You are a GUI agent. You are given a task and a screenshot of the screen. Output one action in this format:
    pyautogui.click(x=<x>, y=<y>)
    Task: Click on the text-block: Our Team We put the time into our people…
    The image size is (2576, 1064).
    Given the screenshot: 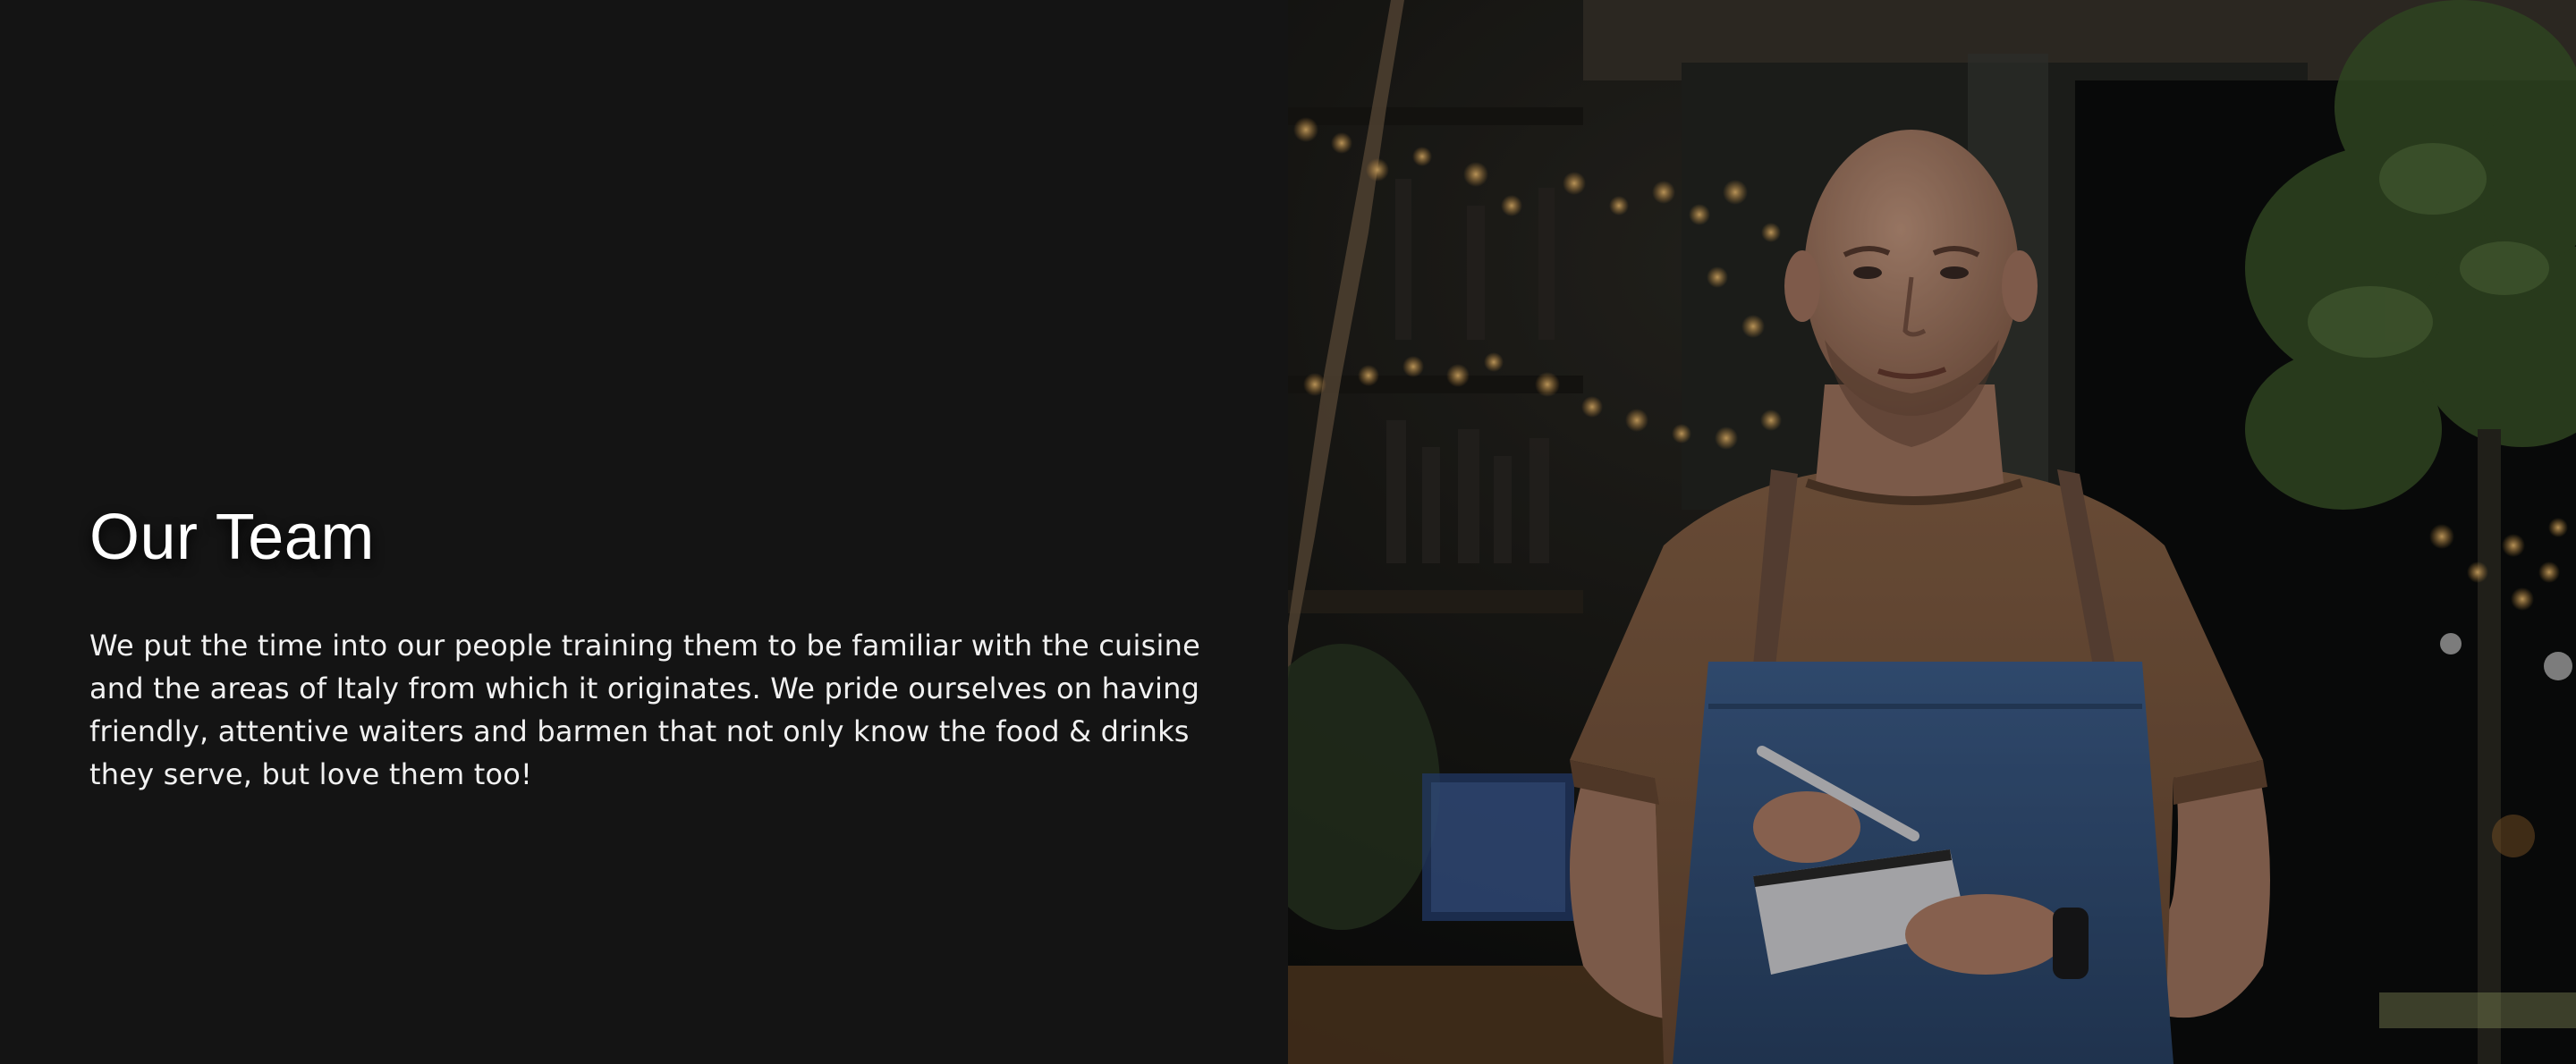 What is the action you would take?
    pyautogui.click(x=648, y=648)
    